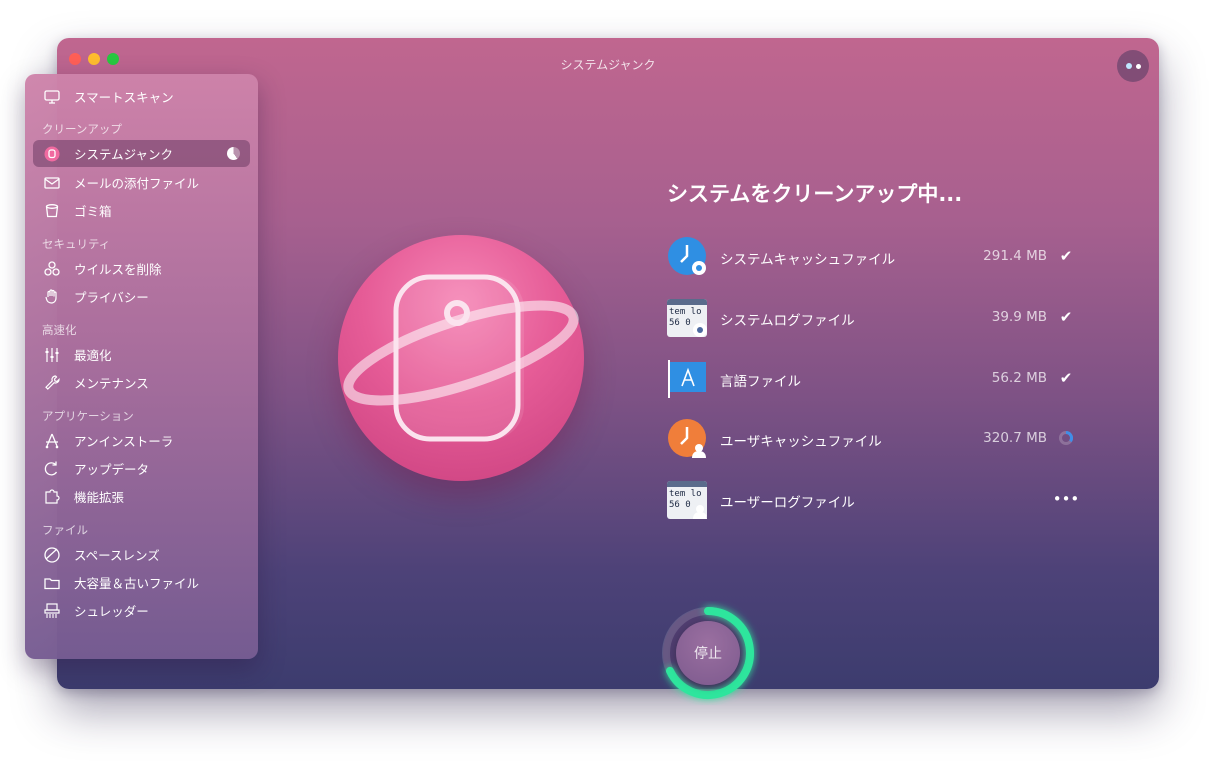  I want to click on assistant-button, so click(1133, 66).